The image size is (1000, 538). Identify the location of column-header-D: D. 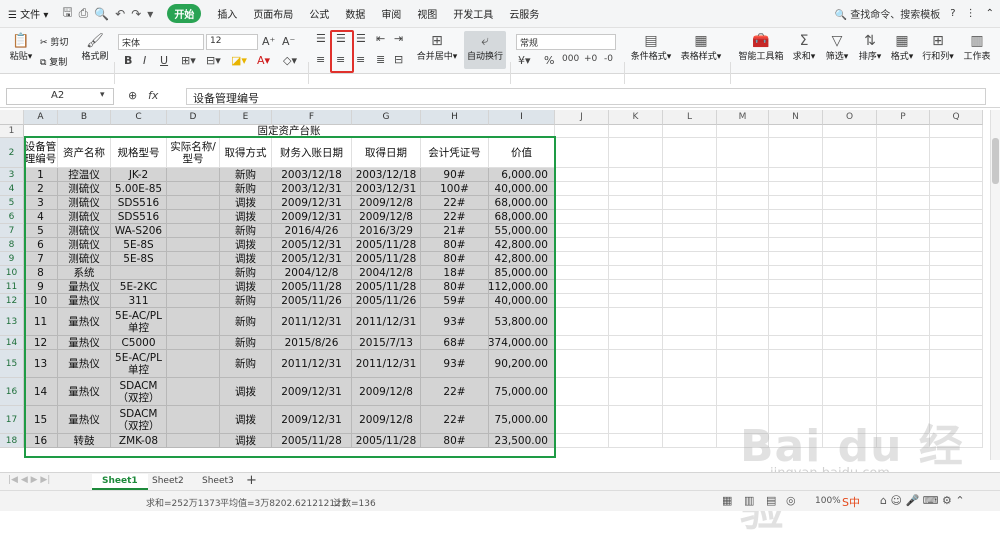
(193, 117).